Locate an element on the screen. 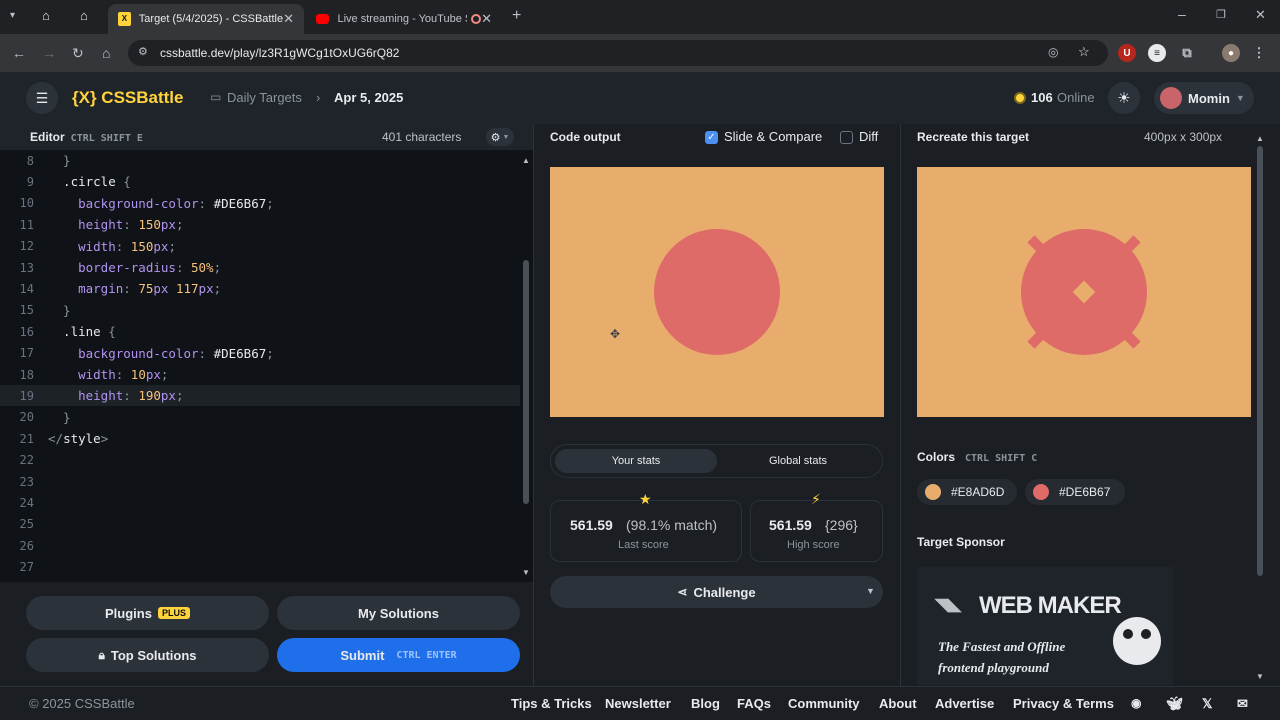 Image resolution: width=1280 pixels, height=720 pixels. plugins-button: Plugins PLUS is located at coordinates (147, 613).